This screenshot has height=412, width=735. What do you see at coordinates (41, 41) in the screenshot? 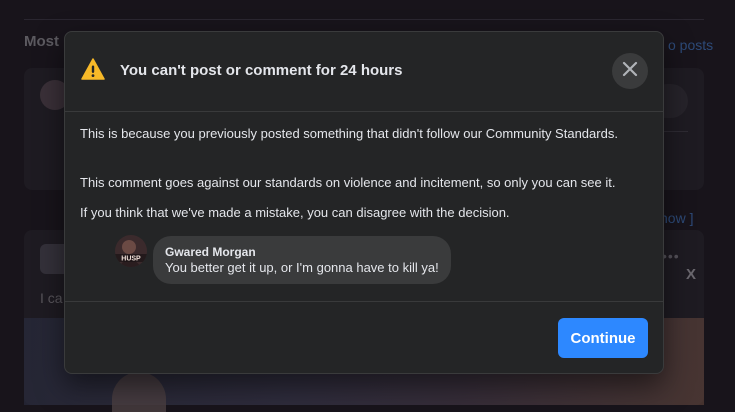
I see `background-section-heading: Most` at bounding box center [41, 41].